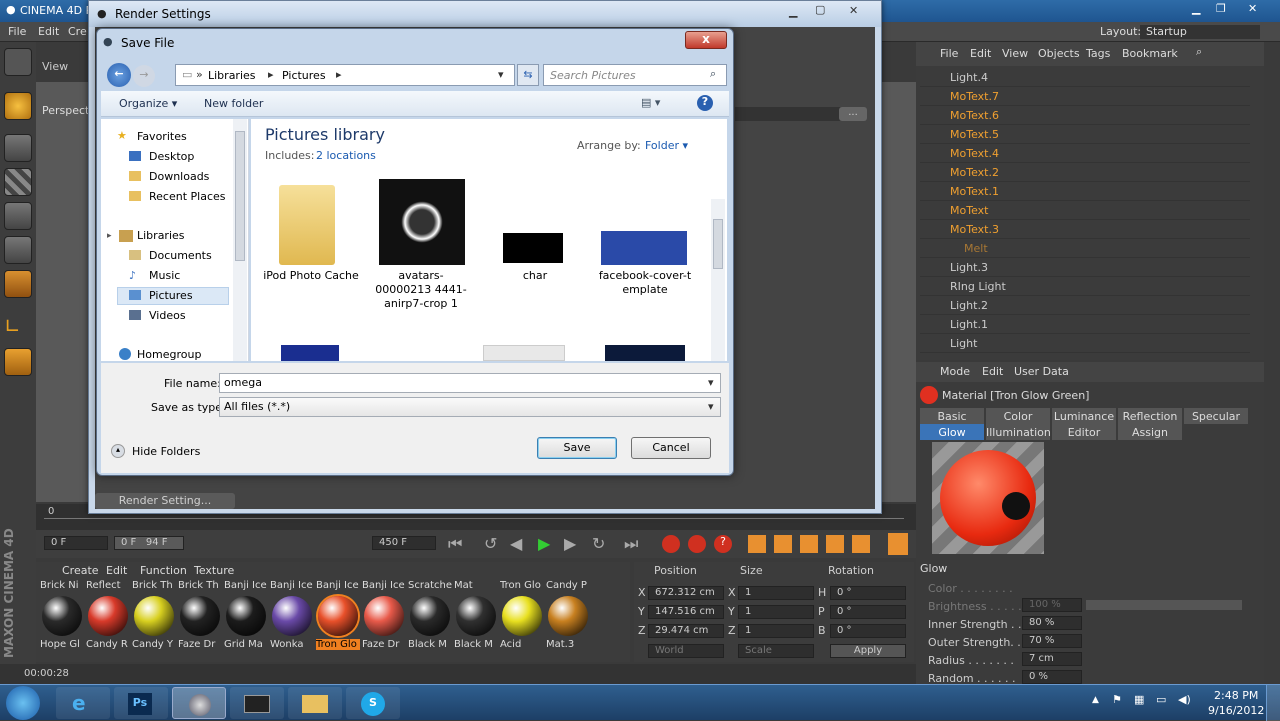 This screenshot has width=1280, height=721. What do you see at coordinates (868, 593) in the screenshot?
I see `rot-h-field: 0 °` at bounding box center [868, 593].